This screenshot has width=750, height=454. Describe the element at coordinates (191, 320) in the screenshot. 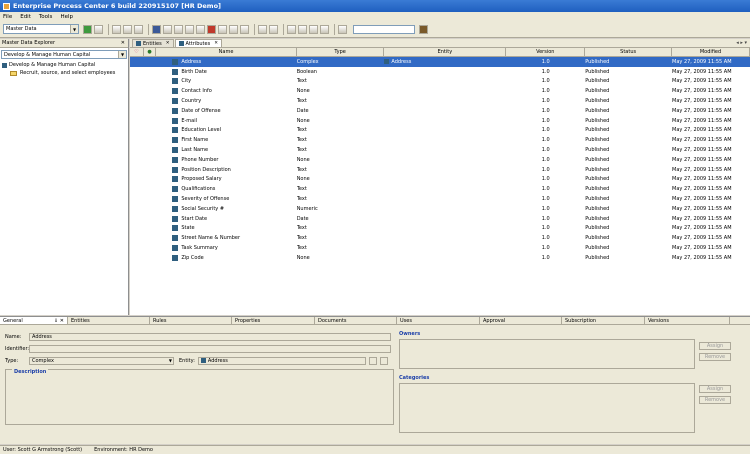

I see `tab-rules: Rules` at that location.